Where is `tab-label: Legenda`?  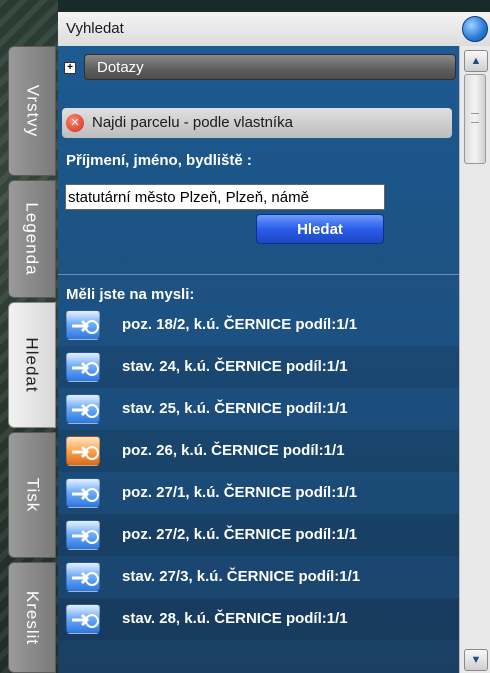
tab-label: Legenda is located at coordinates (32, 239).